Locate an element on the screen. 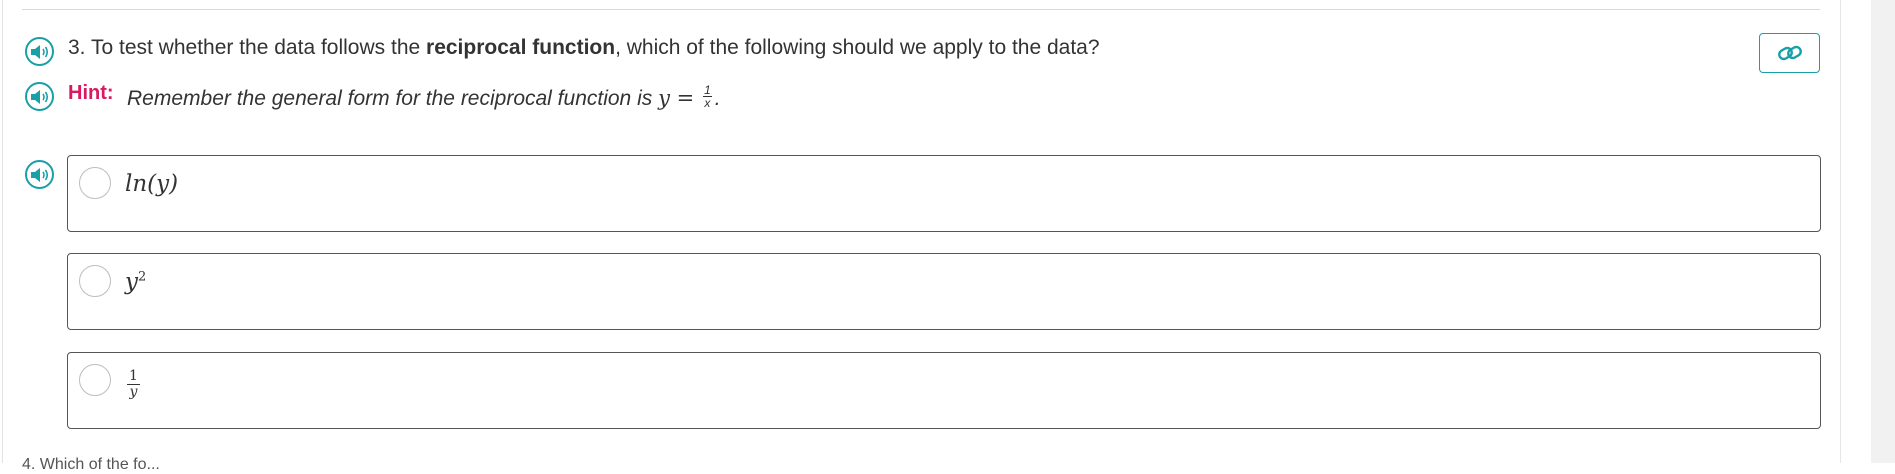  answer-option-label: ln(y) is located at coordinates (152, 184).